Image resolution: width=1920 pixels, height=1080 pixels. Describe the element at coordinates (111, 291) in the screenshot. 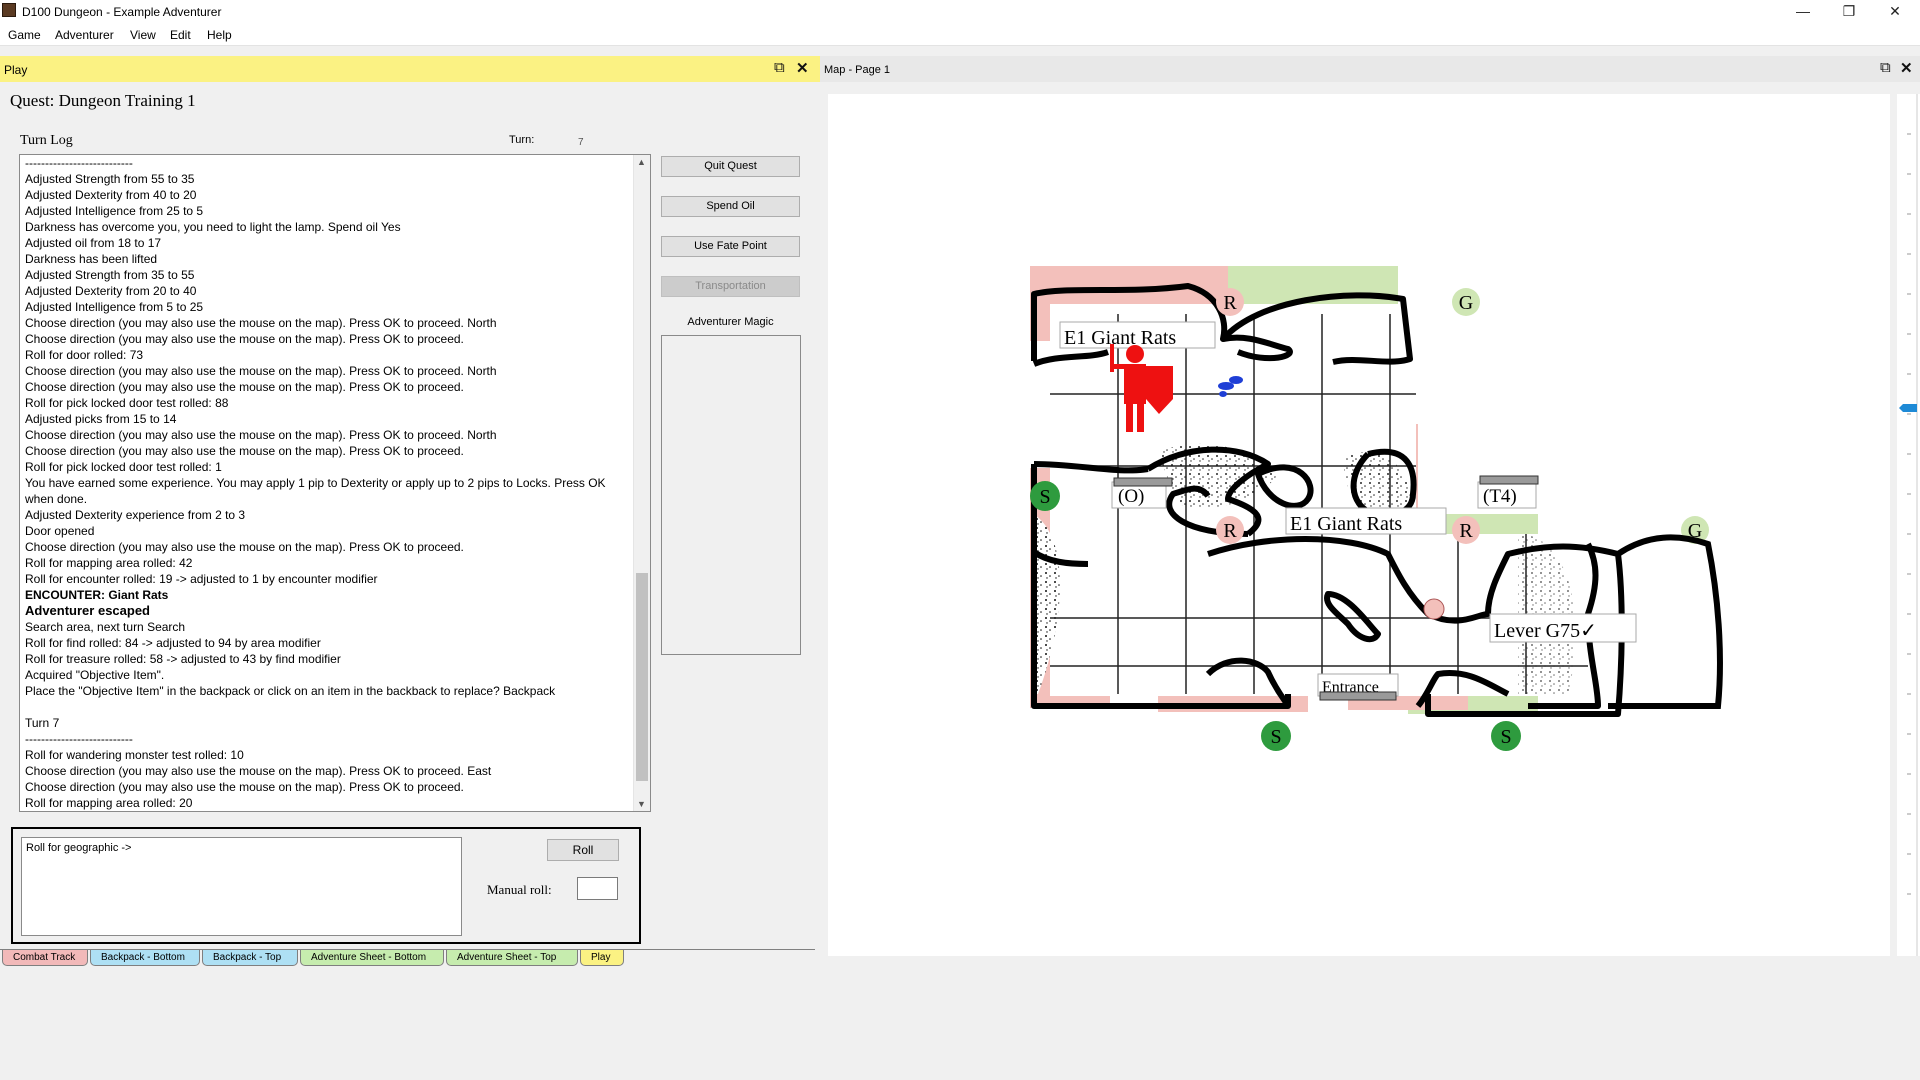

I see `log-line: Adjusted Dexterity from 20 to 40` at that location.